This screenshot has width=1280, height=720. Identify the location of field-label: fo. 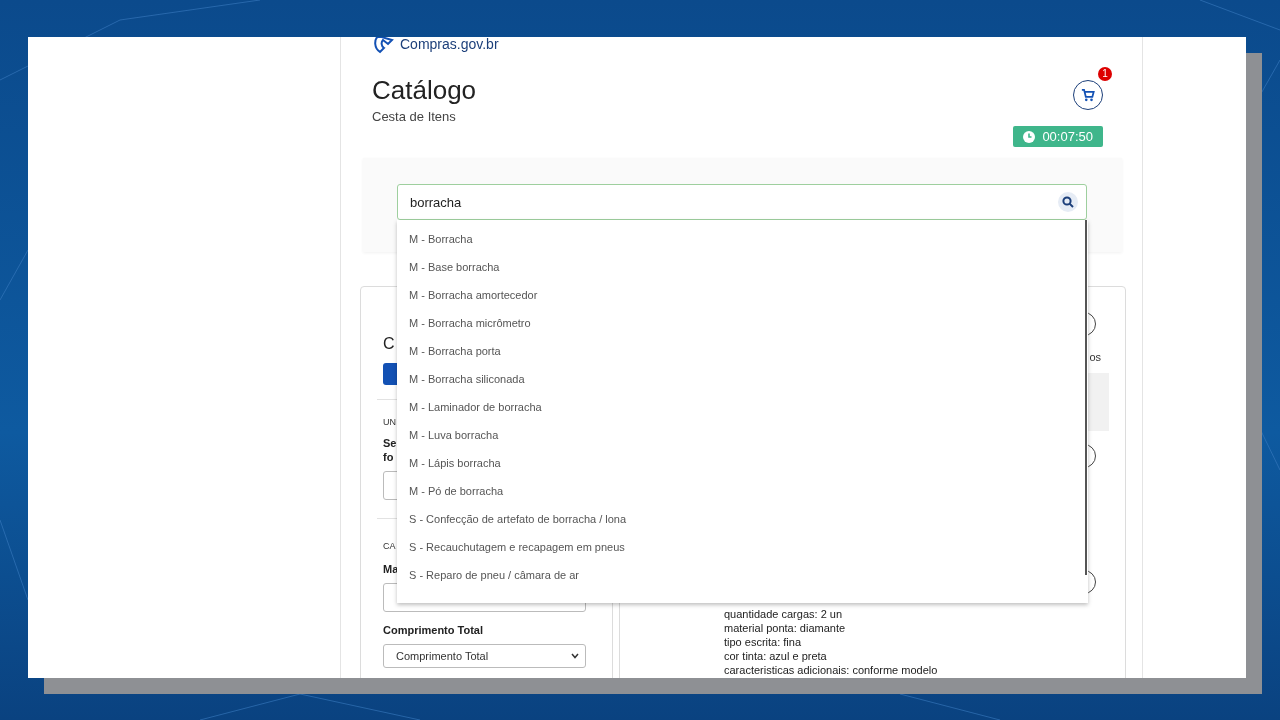
(388, 457).